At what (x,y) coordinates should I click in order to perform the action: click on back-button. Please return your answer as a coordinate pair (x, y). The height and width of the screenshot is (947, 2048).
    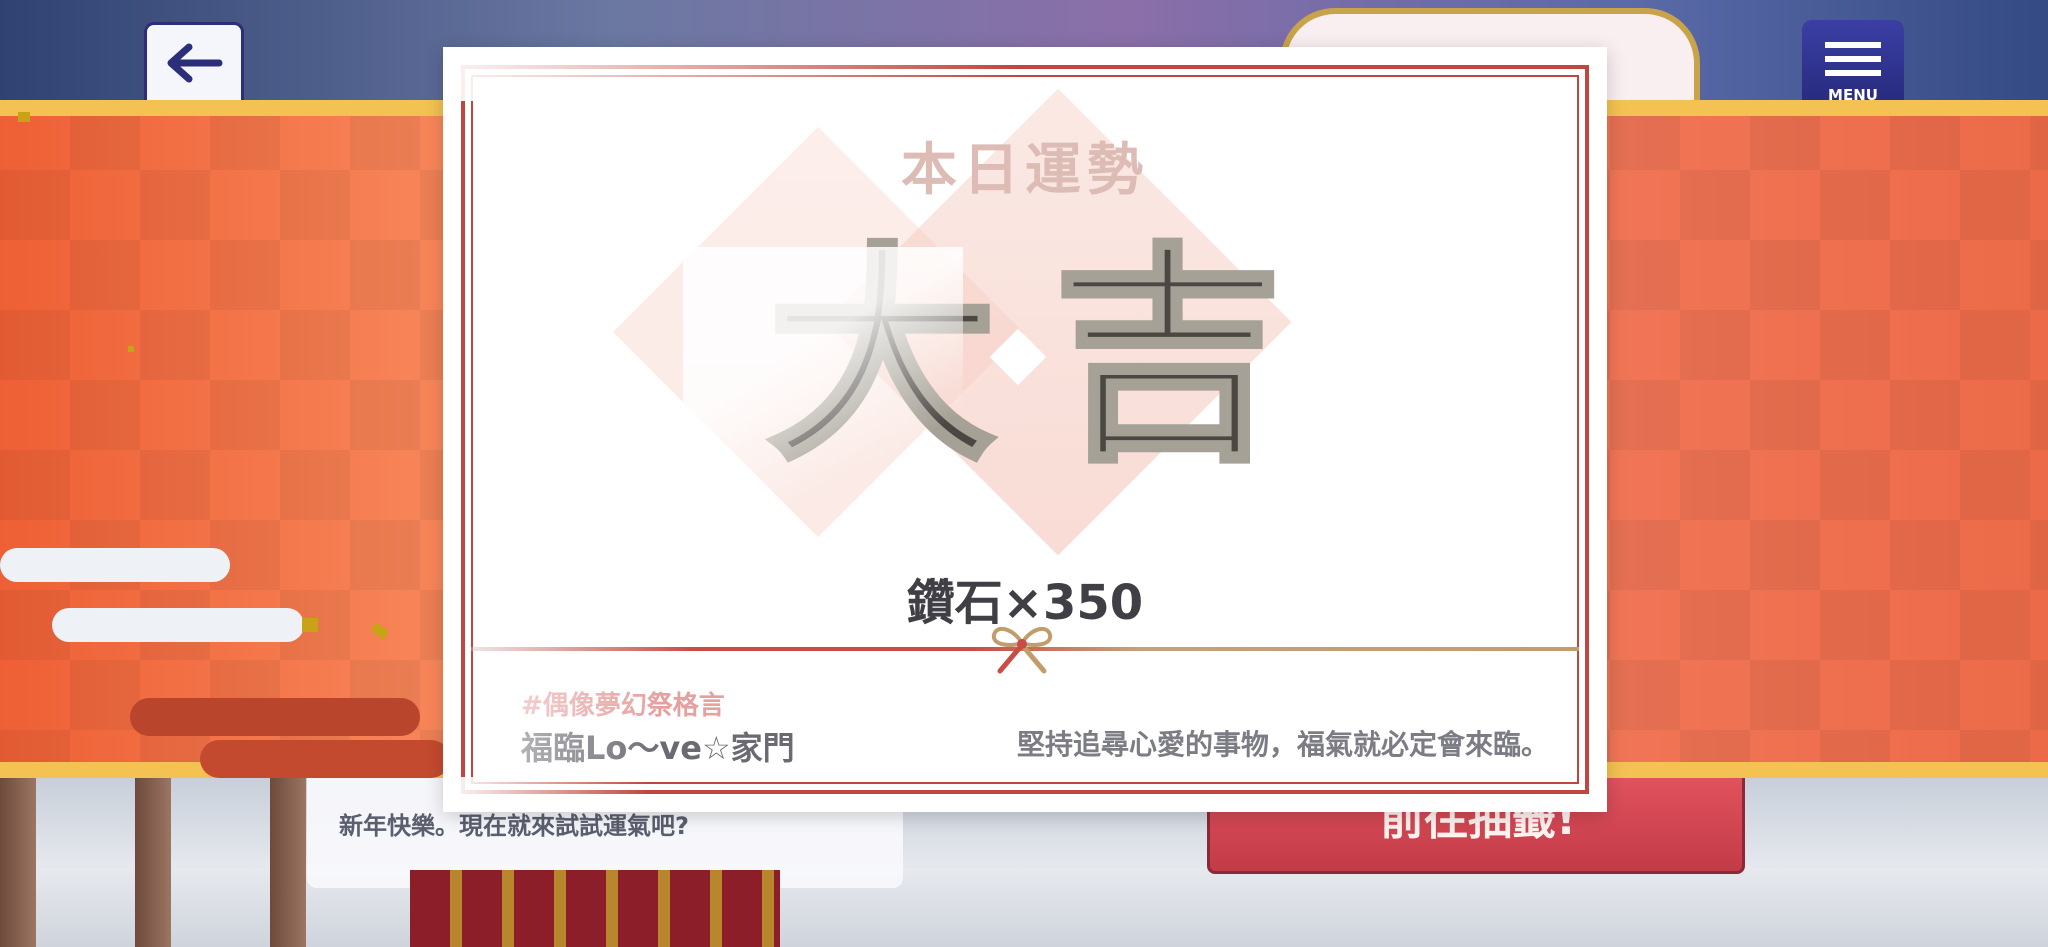
    Looking at the image, I should click on (194, 67).